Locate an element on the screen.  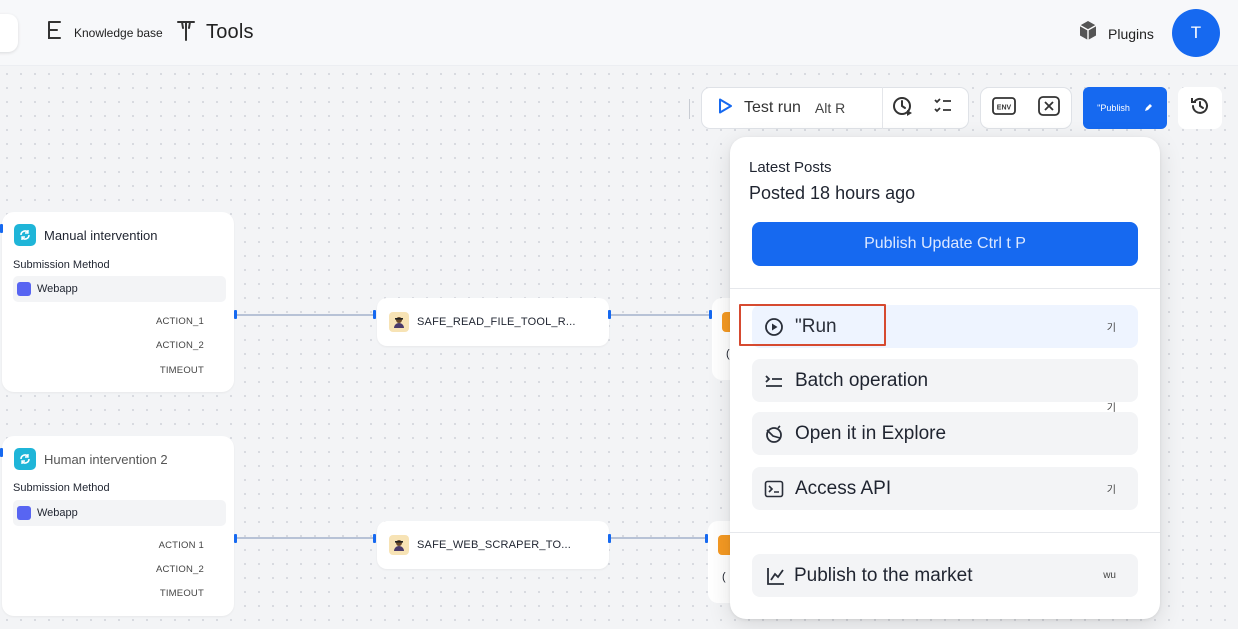
run-history-button is located at coordinates (903, 108).